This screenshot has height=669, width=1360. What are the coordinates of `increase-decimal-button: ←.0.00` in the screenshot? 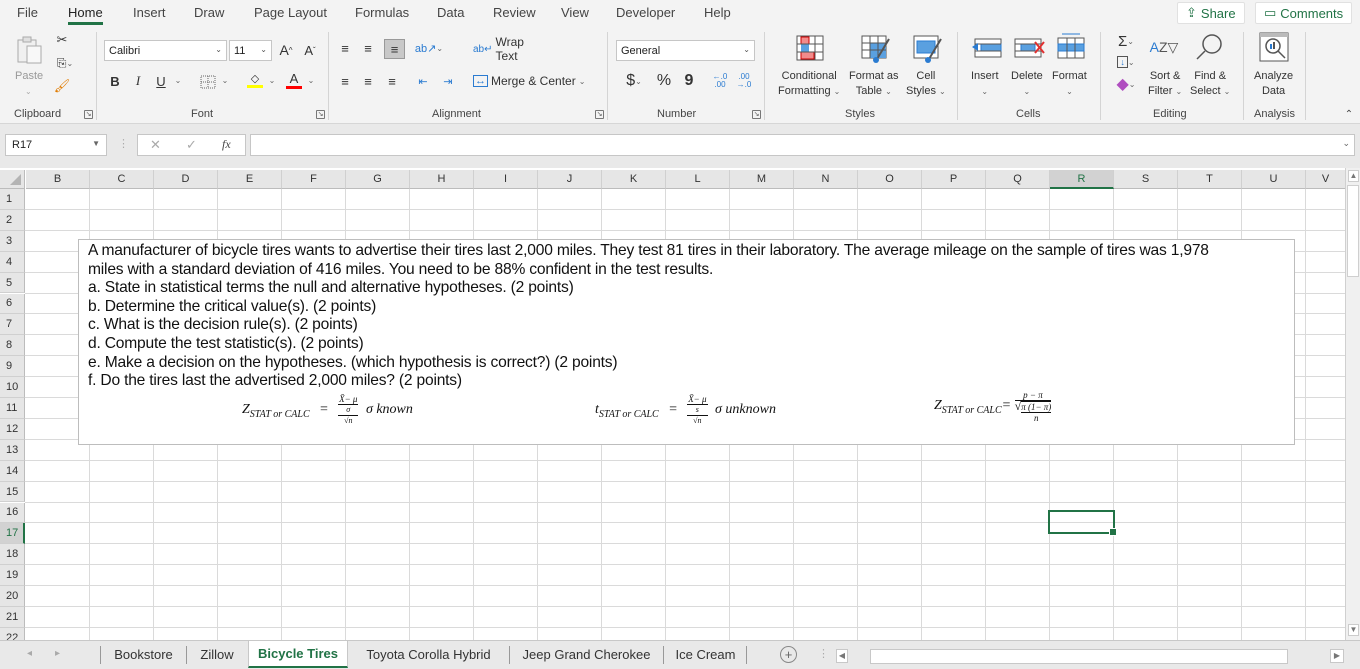 It's located at (720, 81).